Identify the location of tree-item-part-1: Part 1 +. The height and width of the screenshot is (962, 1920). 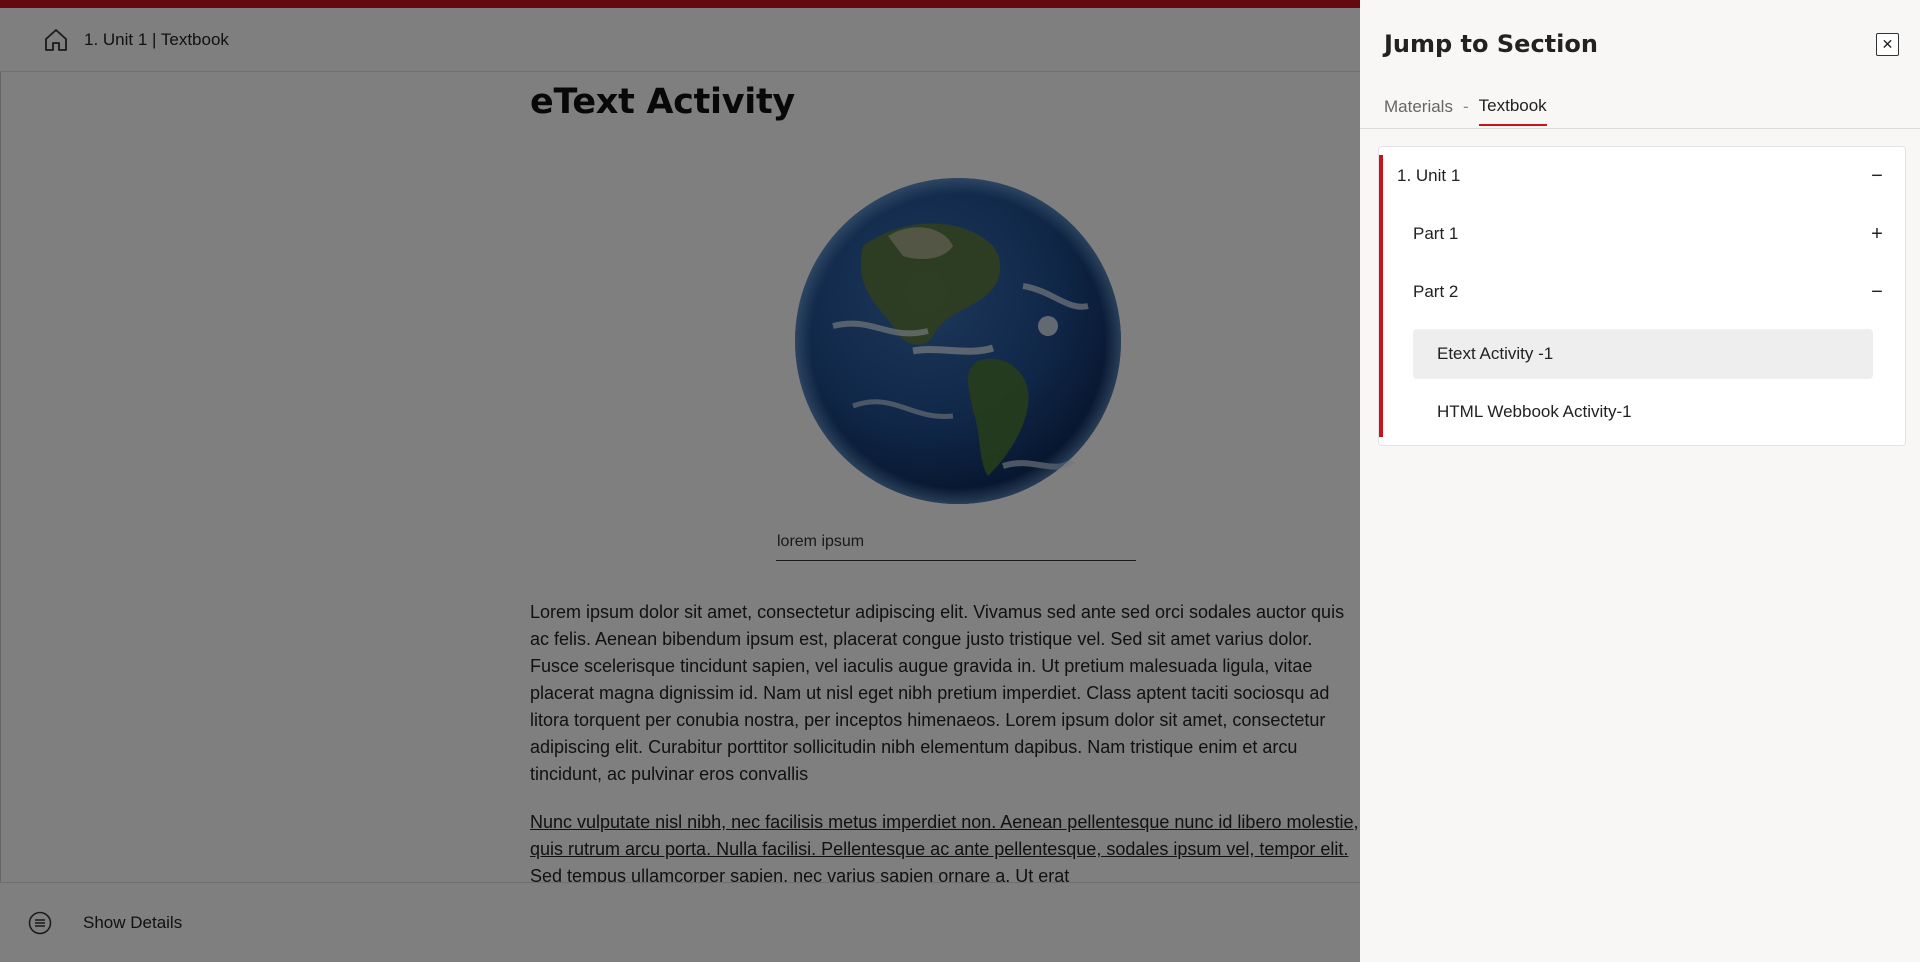
(1642, 234).